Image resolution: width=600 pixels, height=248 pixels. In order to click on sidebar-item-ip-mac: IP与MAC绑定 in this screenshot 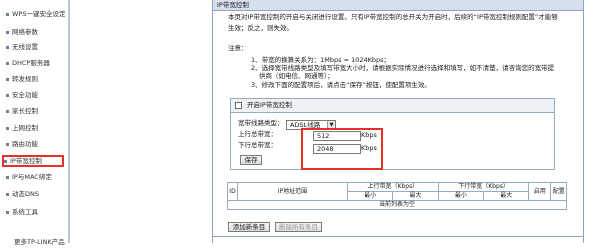, I will do `click(29, 177)`.